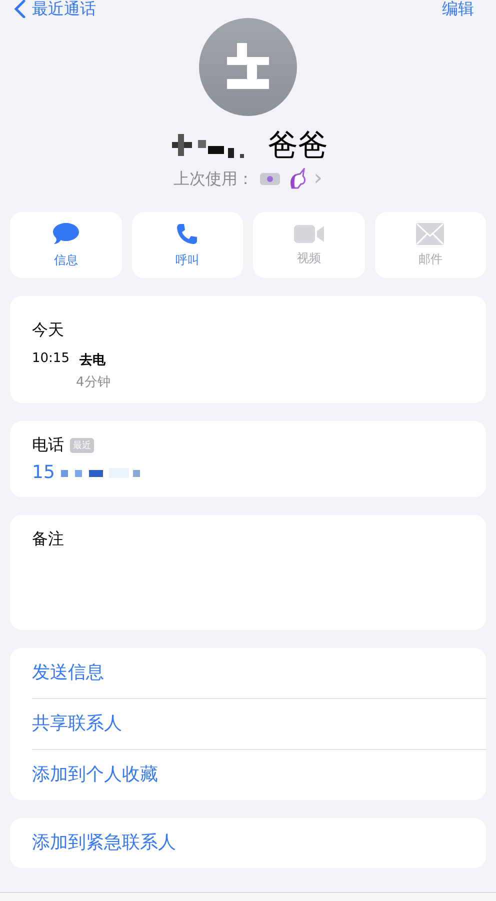 This screenshot has width=496, height=901. What do you see at coordinates (48, 539) in the screenshot?
I see `notes-label: 备注` at bounding box center [48, 539].